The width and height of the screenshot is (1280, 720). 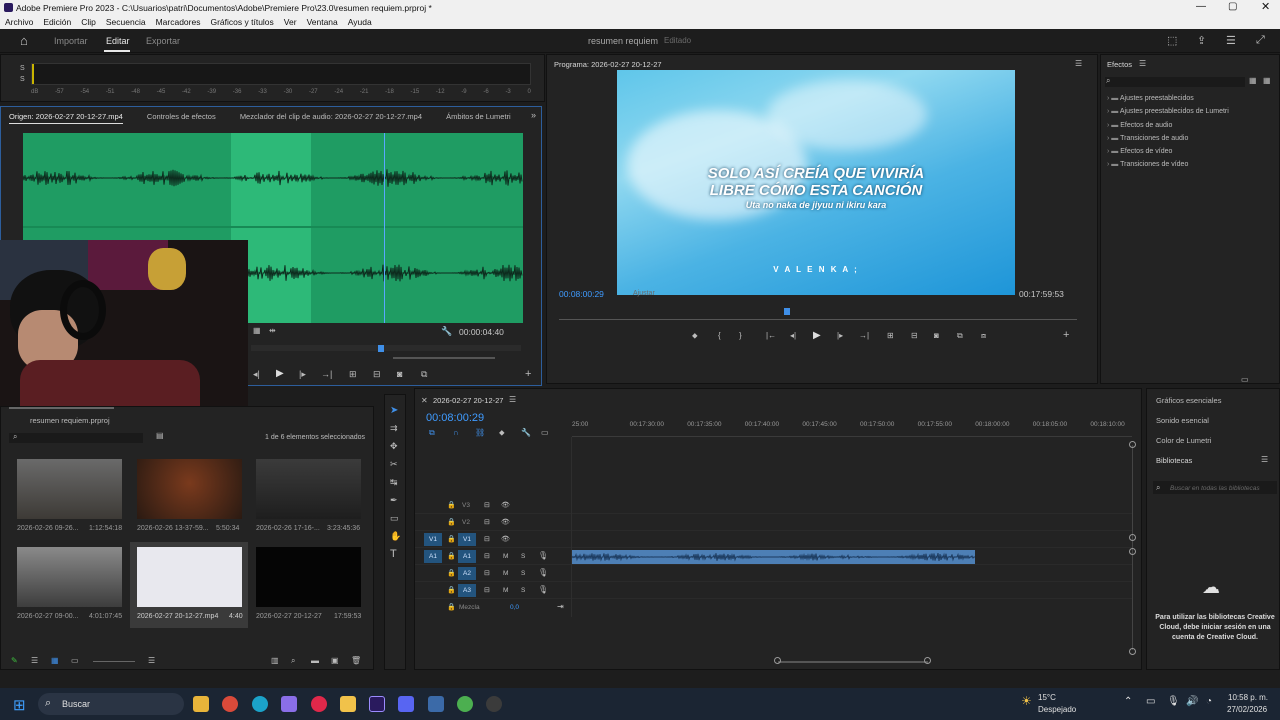 I want to click on premiere-icon, so click(x=377, y=704).